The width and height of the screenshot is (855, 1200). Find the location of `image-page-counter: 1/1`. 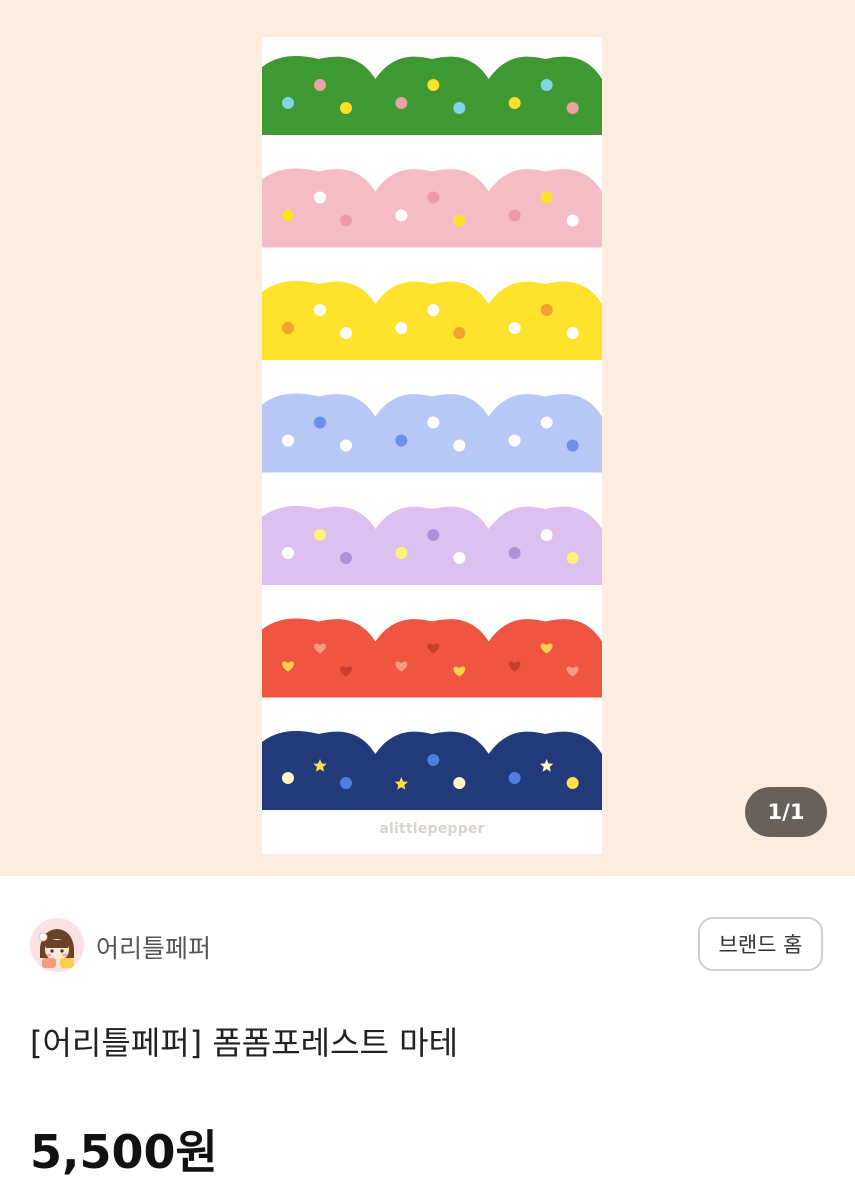

image-page-counter: 1/1 is located at coordinates (786, 812).